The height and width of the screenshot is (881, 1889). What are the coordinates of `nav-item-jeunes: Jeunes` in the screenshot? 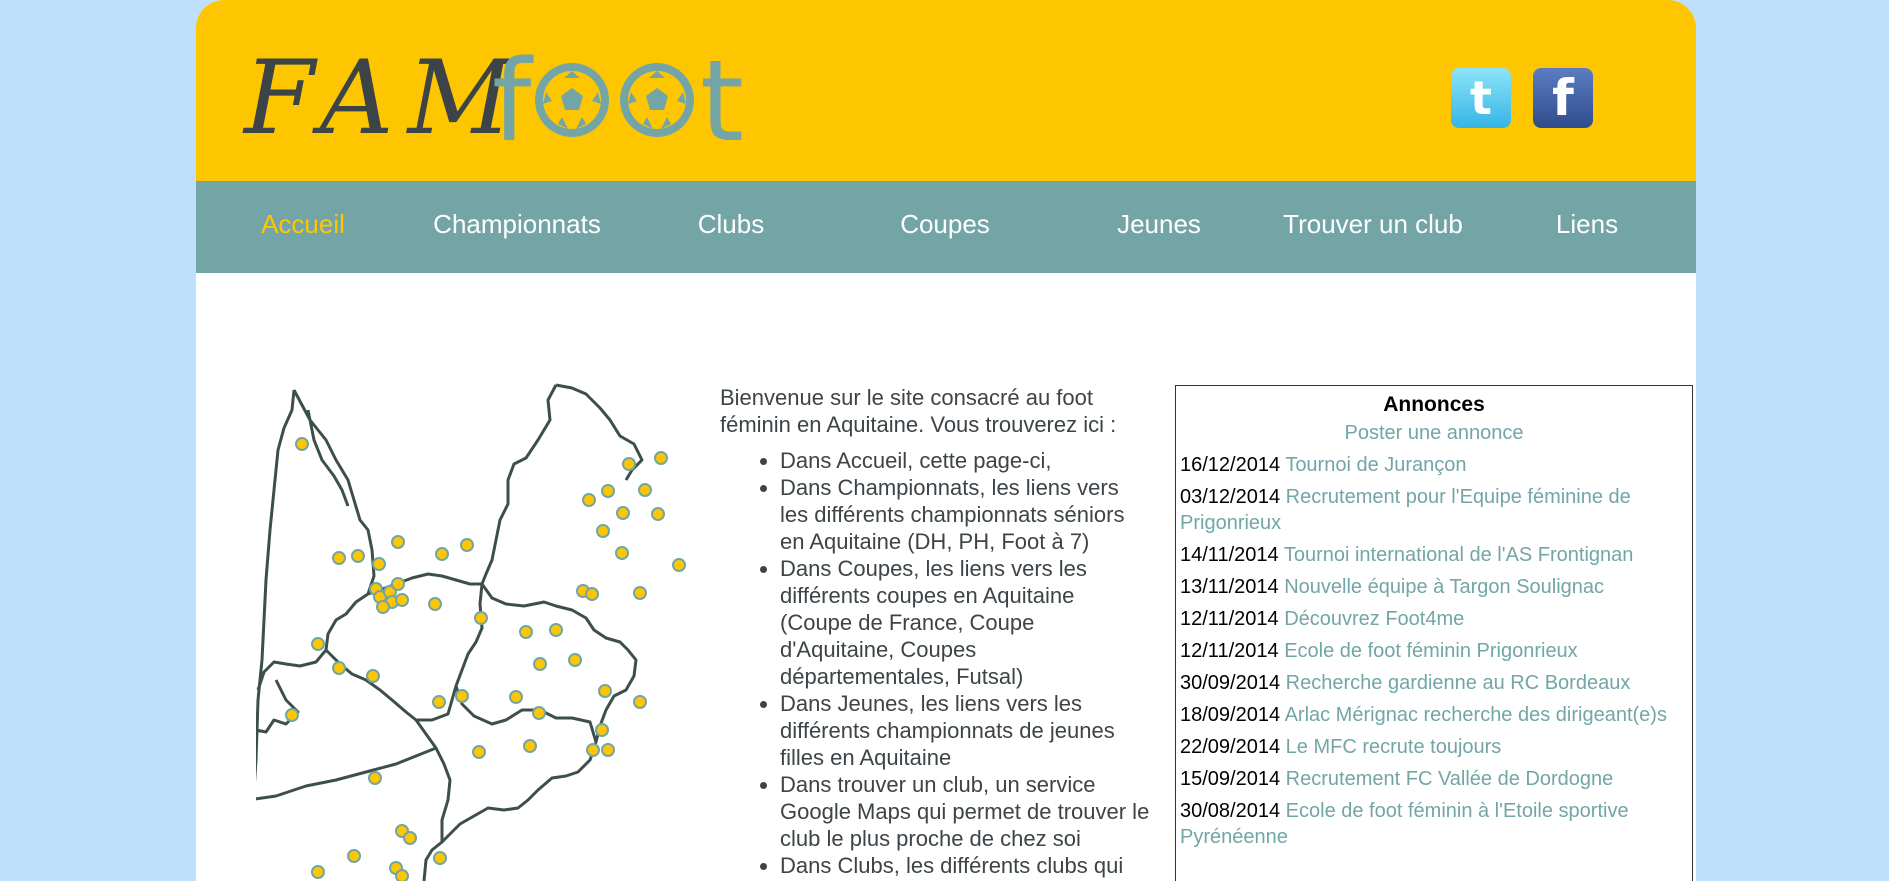 It's located at (1159, 227).